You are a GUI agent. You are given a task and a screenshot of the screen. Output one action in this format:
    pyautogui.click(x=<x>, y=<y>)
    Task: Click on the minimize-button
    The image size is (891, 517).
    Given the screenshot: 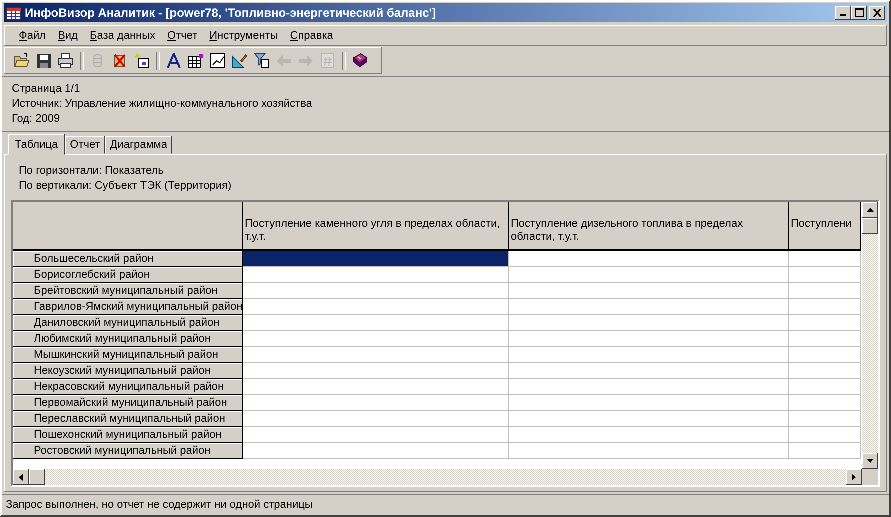 What is the action you would take?
    pyautogui.click(x=843, y=13)
    